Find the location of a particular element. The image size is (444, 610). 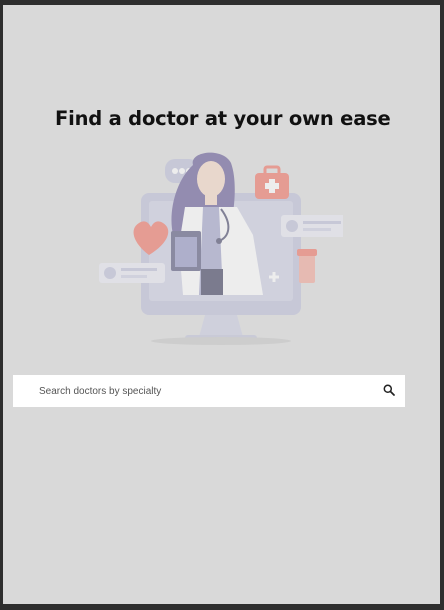

search-icon is located at coordinates (389, 390).